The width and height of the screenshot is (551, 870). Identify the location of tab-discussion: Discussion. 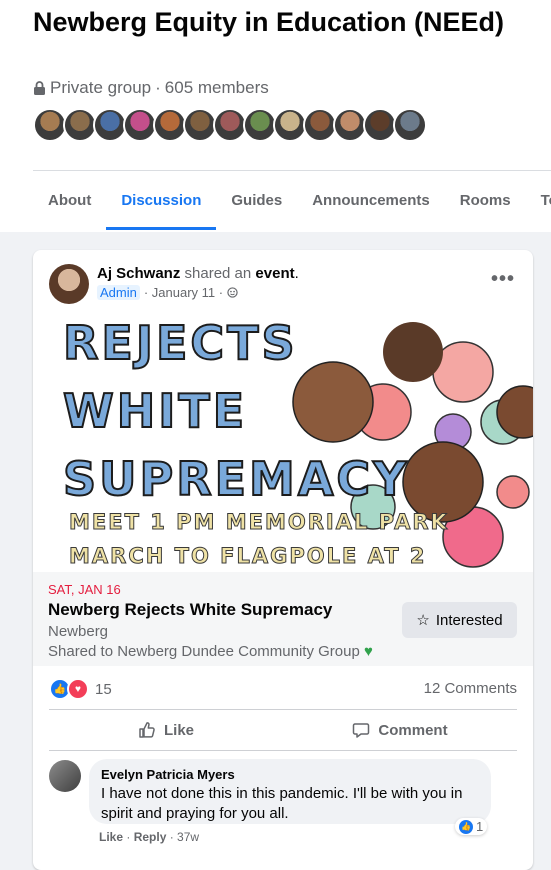
(161, 201).